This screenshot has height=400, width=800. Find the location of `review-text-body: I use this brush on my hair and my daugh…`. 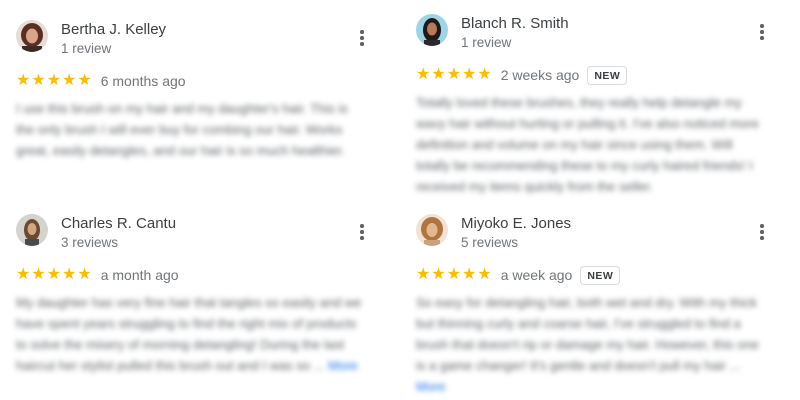

review-text-body: I use this brush on my hair and my daugh… is located at coordinates (182, 129).